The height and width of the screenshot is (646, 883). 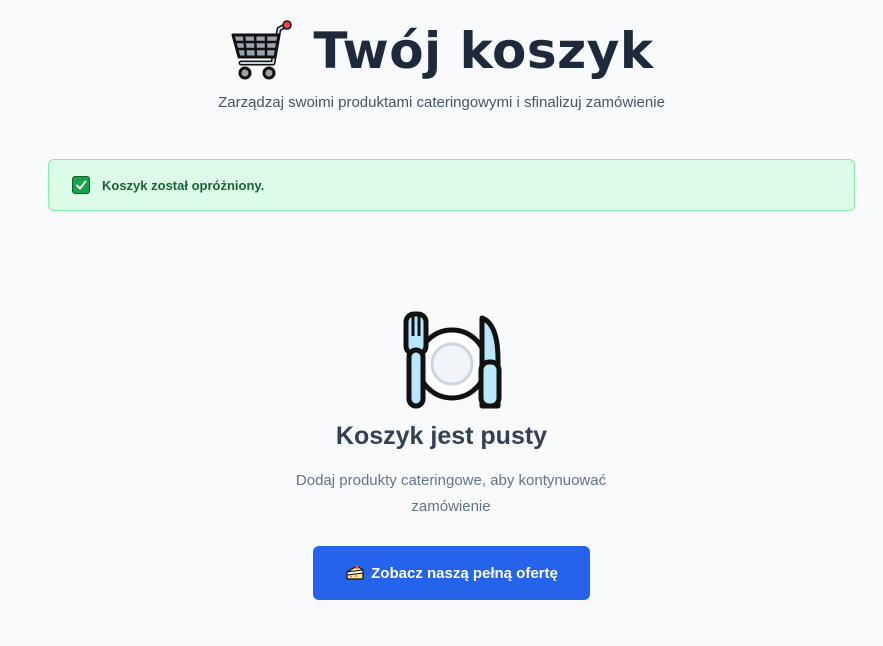 What do you see at coordinates (183, 185) in the screenshot?
I see `alert-message: Koszyk został opróżniony.` at bounding box center [183, 185].